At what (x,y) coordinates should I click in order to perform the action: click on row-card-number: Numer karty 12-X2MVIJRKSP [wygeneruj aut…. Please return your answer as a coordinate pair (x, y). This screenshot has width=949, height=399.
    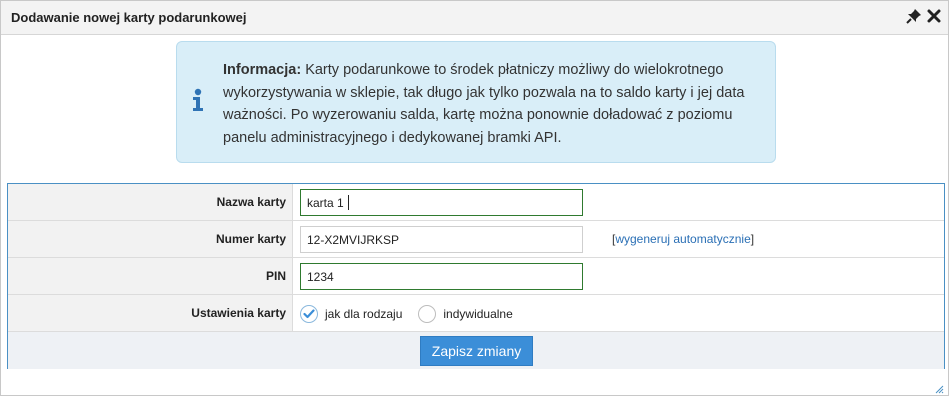
    Looking at the image, I should click on (476, 239).